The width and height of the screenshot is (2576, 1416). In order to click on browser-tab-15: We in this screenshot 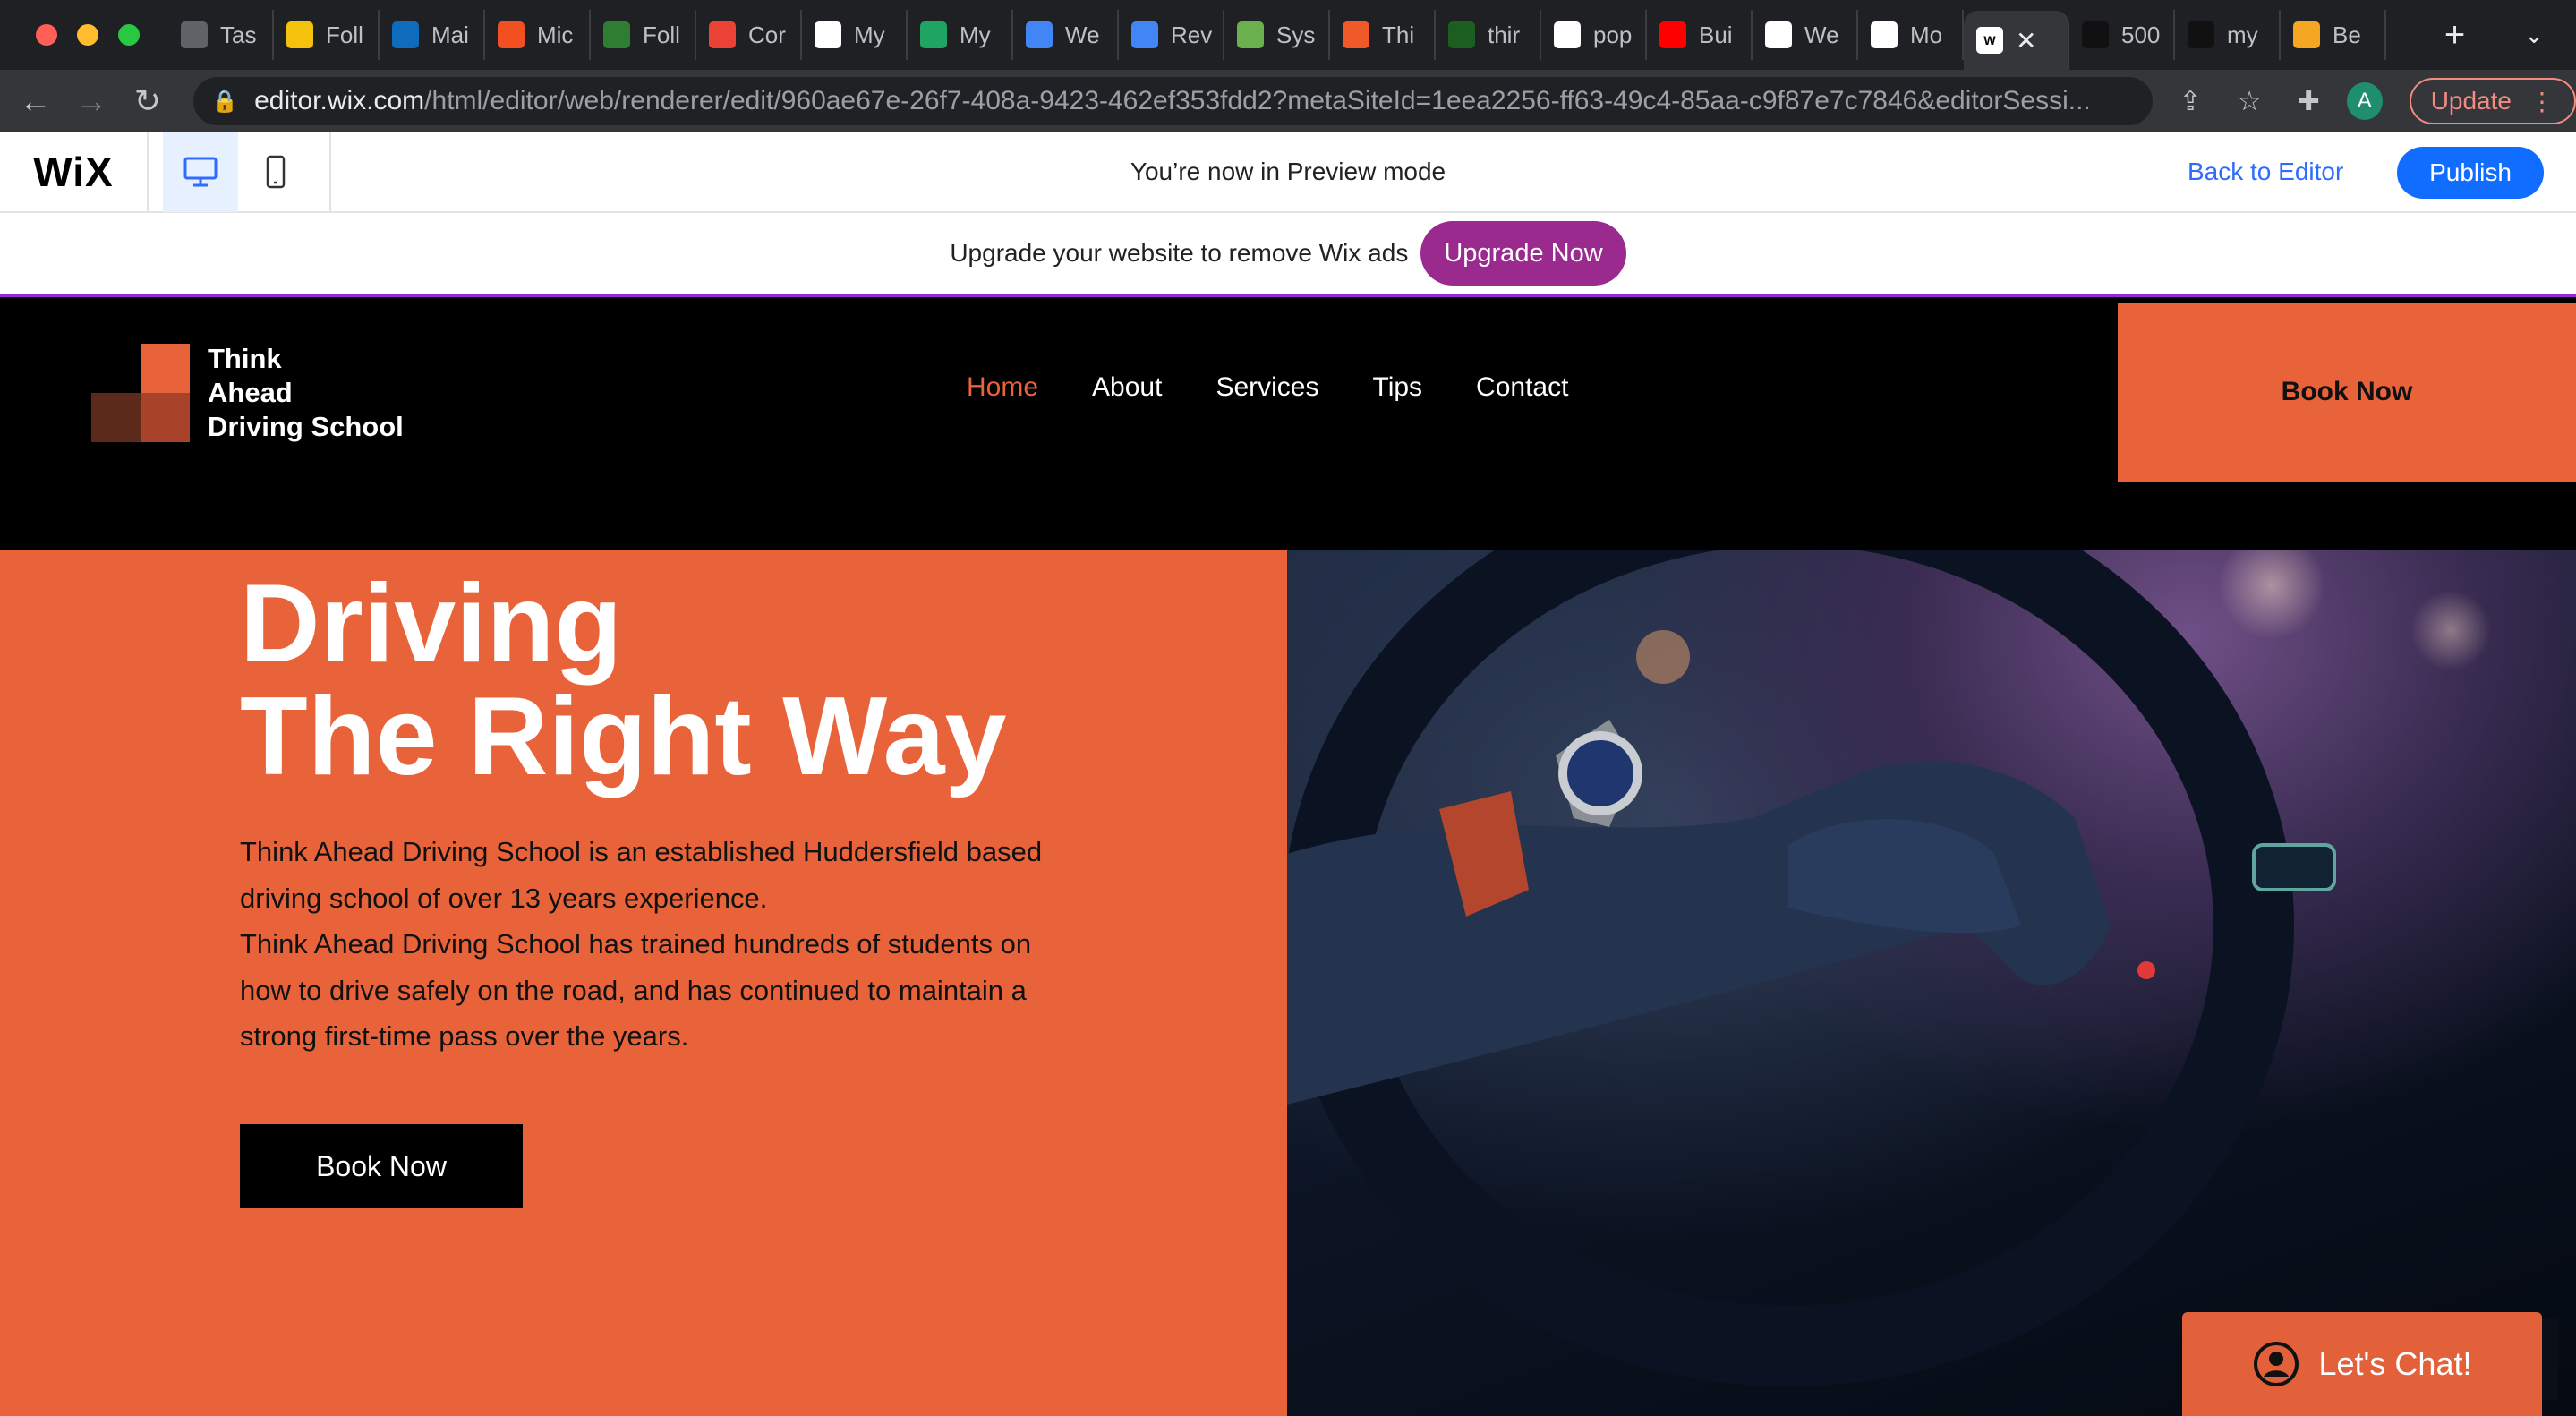, I will do `click(1805, 35)`.